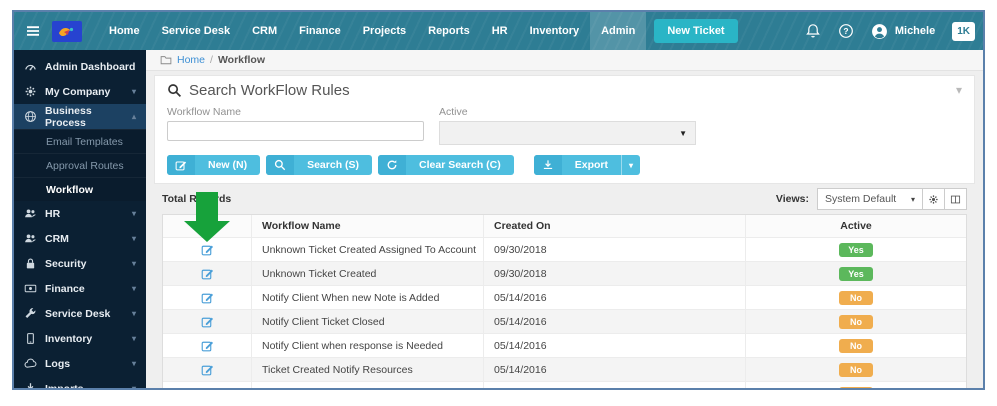  Describe the element at coordinates (813, 31) in the screenshot. I see `bell-icon` at that location.